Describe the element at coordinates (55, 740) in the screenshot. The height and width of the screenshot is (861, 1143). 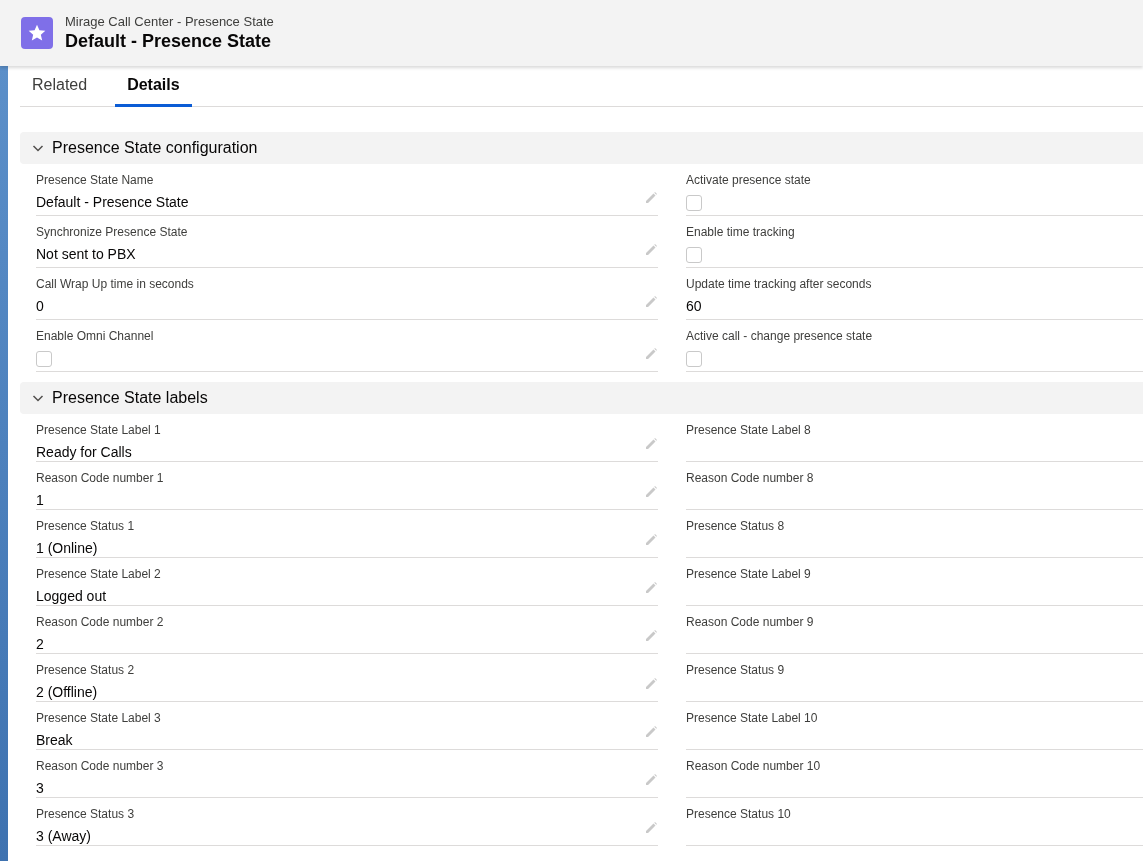
I see `field-value: Break` at that location.